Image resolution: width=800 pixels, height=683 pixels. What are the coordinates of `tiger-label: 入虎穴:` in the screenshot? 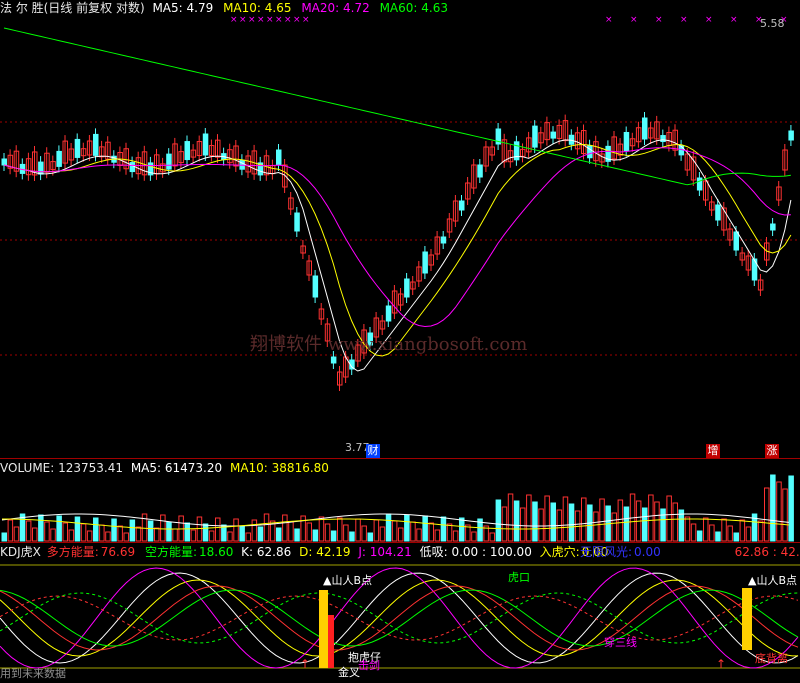 It's located at (559, 552).